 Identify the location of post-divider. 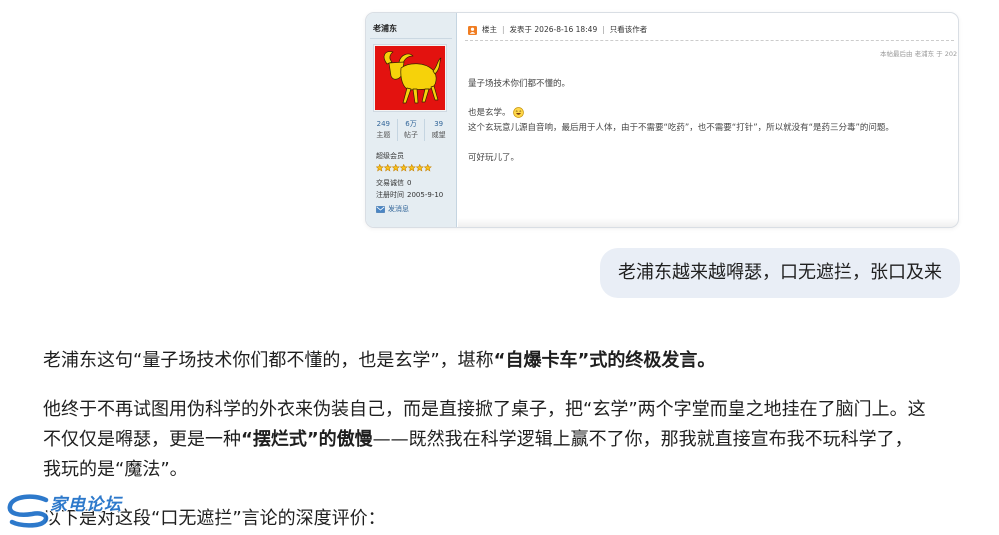
(709, 40).